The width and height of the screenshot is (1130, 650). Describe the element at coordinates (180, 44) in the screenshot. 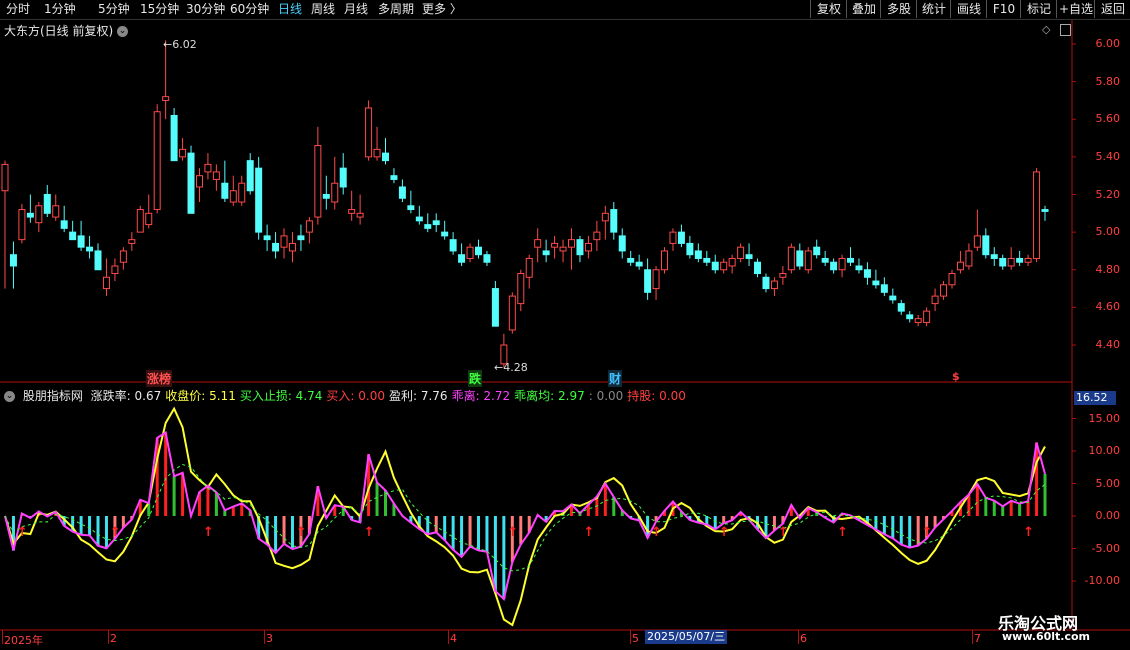

I see `high-label: ←6.02` at that location.